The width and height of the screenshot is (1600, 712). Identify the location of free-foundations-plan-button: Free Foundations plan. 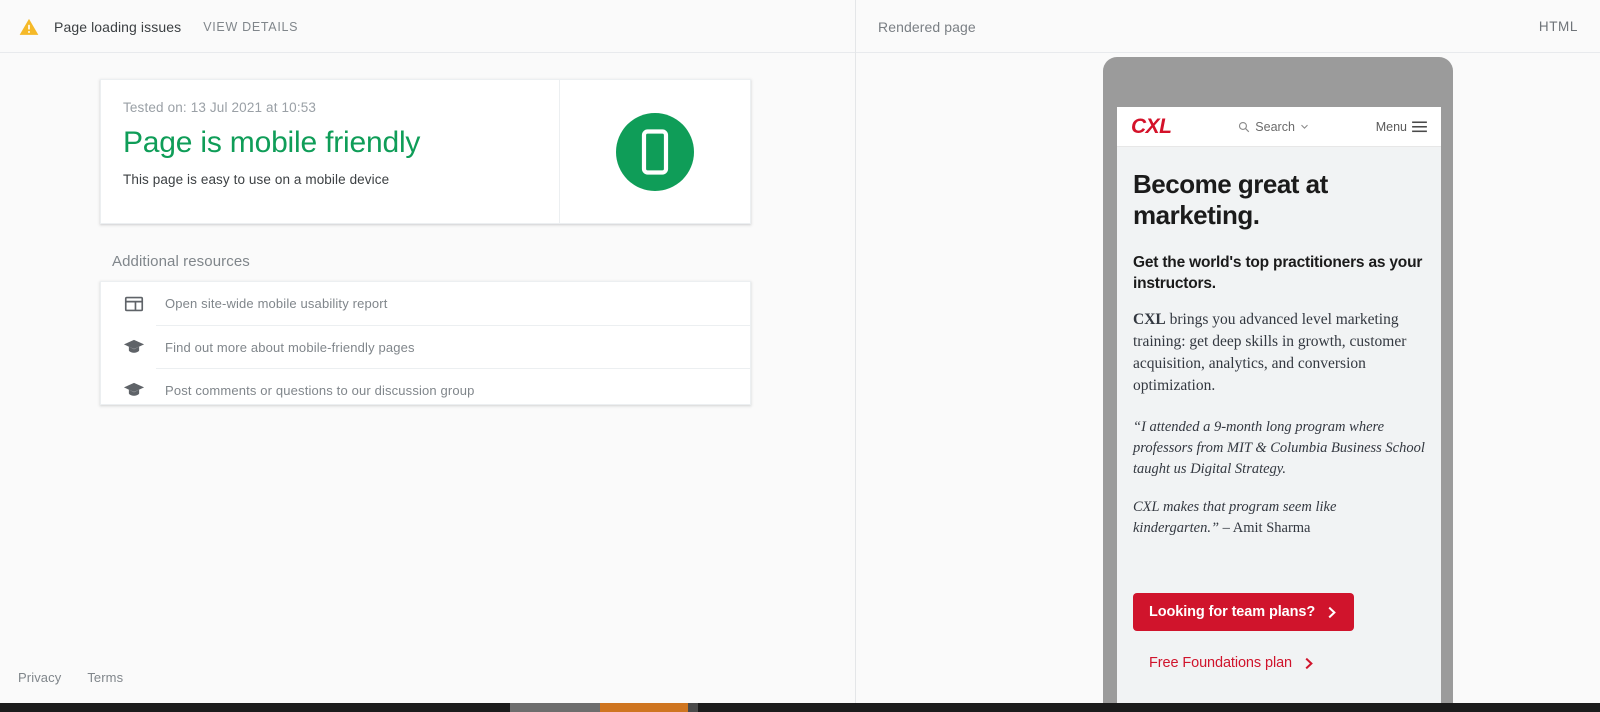
(1232, 663).